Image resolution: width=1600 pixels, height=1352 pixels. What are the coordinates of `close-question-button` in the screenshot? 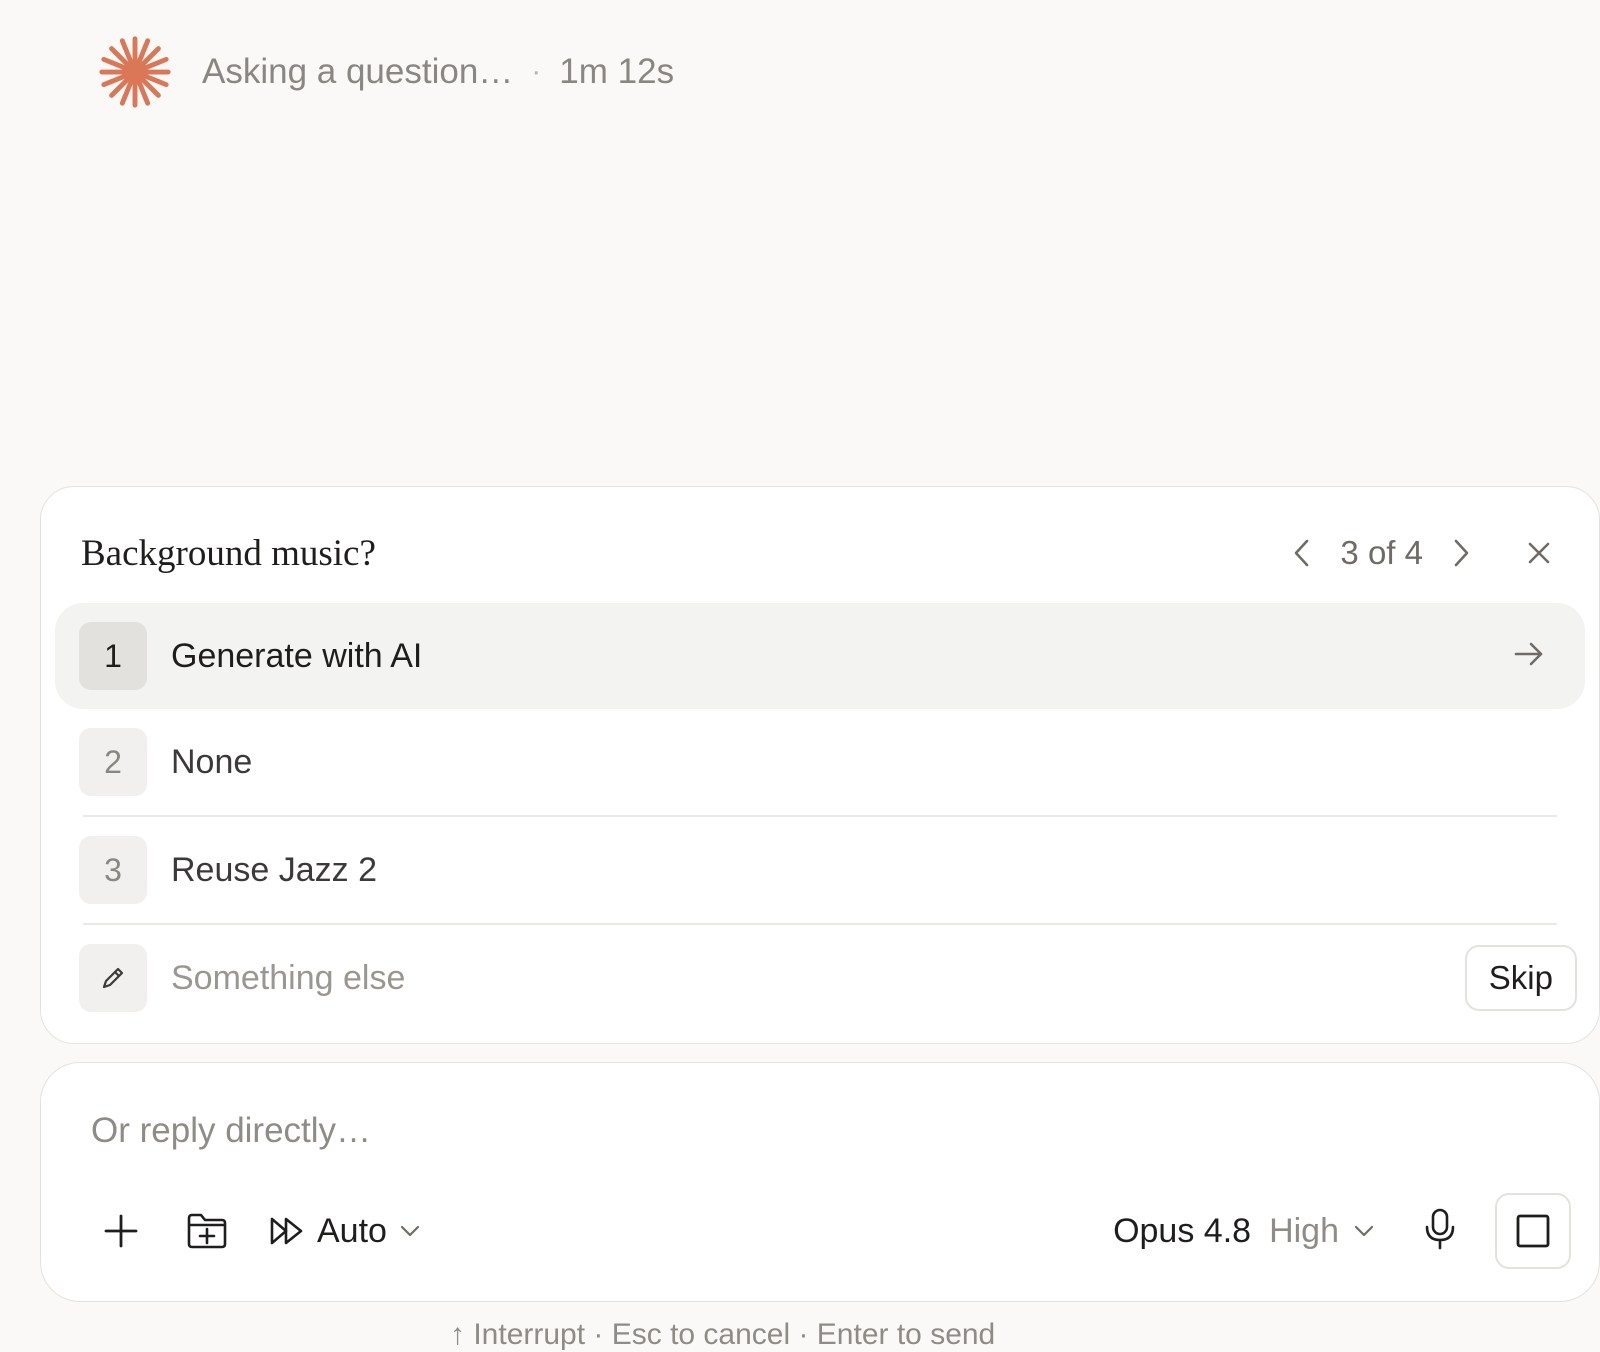 It's located at (1539, 553).